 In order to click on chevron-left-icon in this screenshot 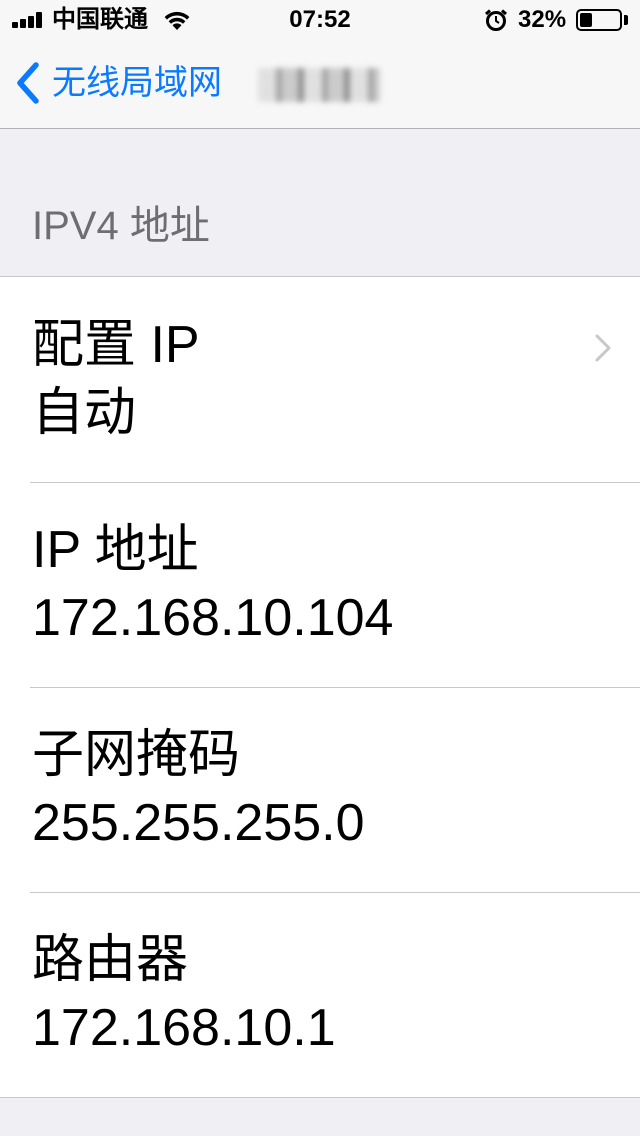, I will do `click(28, 83)`.